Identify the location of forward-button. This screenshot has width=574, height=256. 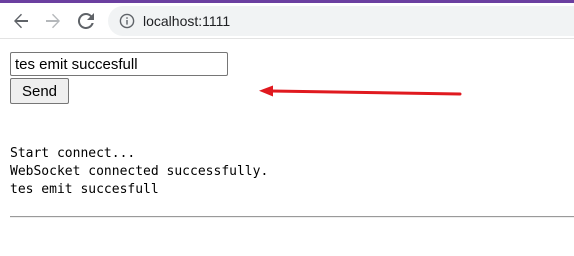
(53, 21).